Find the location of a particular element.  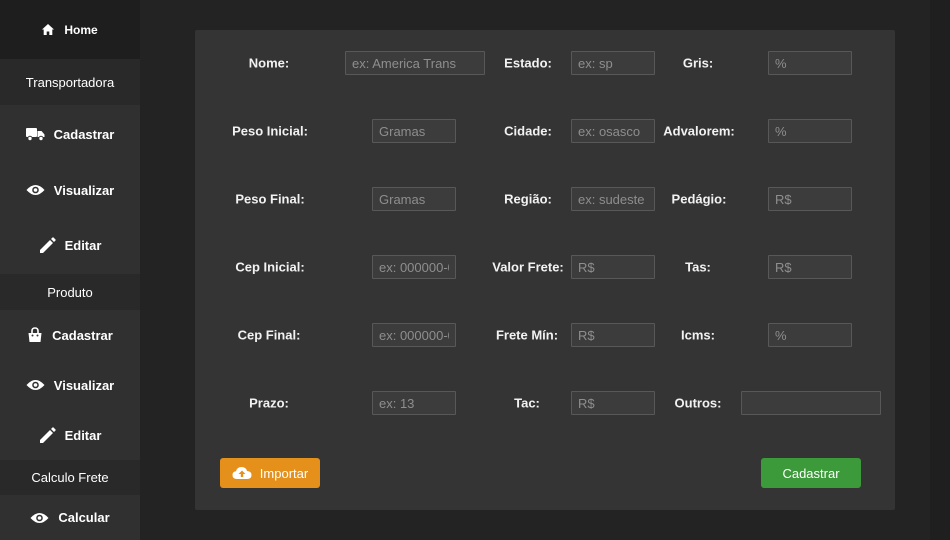

advalorem-input is located at coordinates (810, 131).